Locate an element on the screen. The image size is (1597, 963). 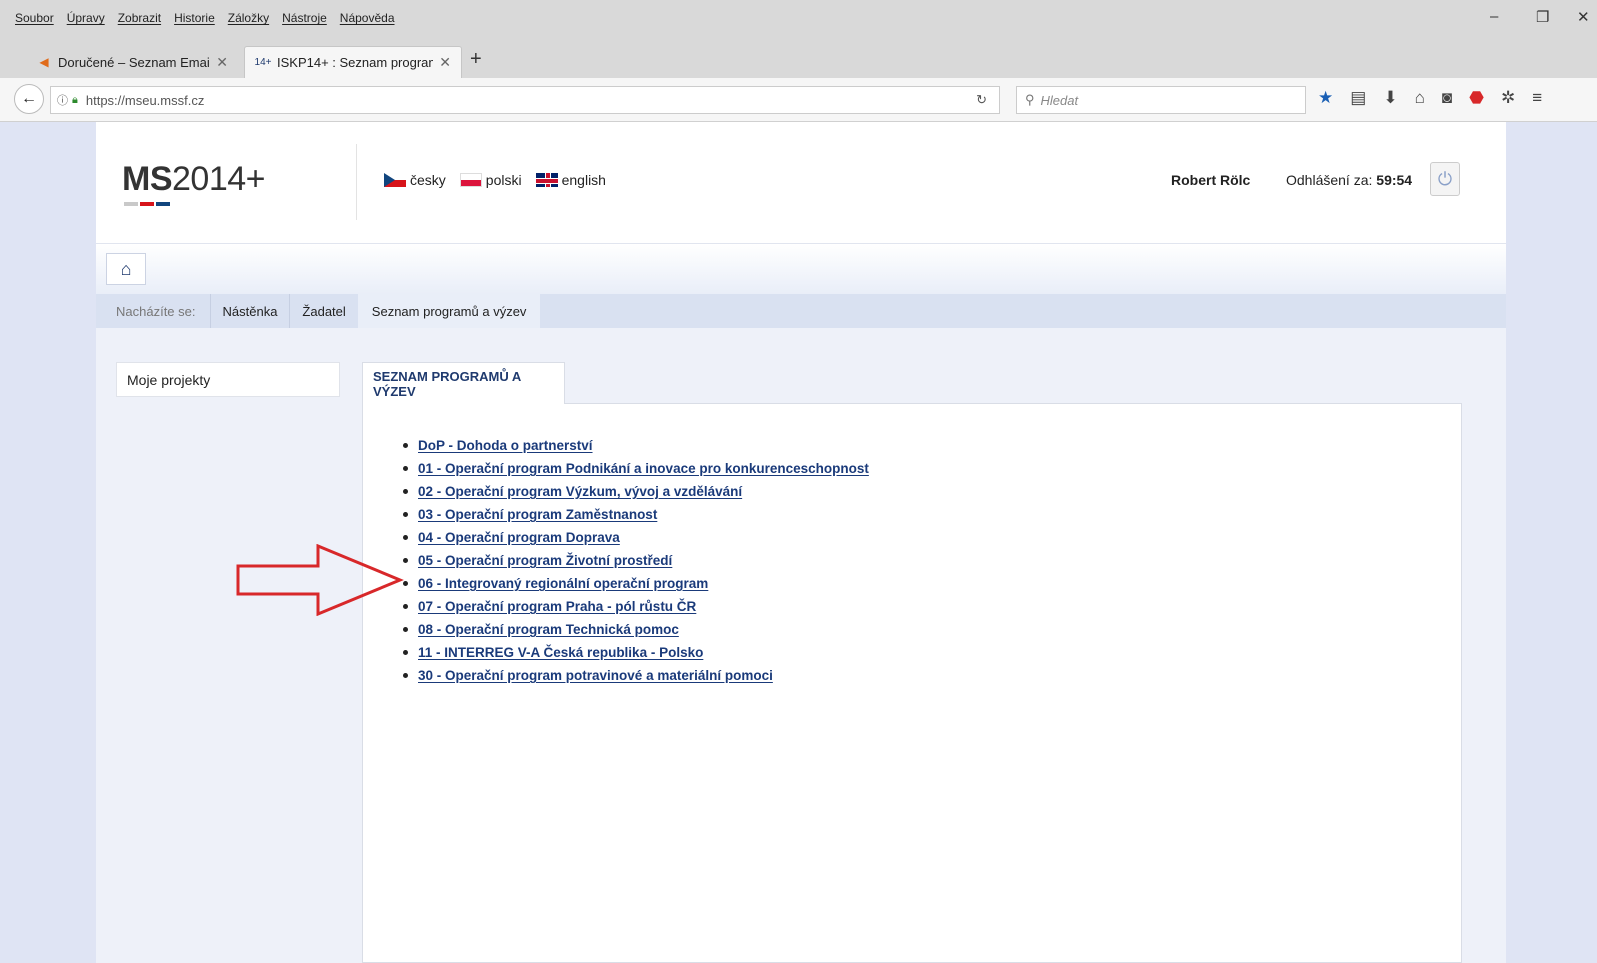
download-icon: ⬇ is located at coordinates (1390, 98).